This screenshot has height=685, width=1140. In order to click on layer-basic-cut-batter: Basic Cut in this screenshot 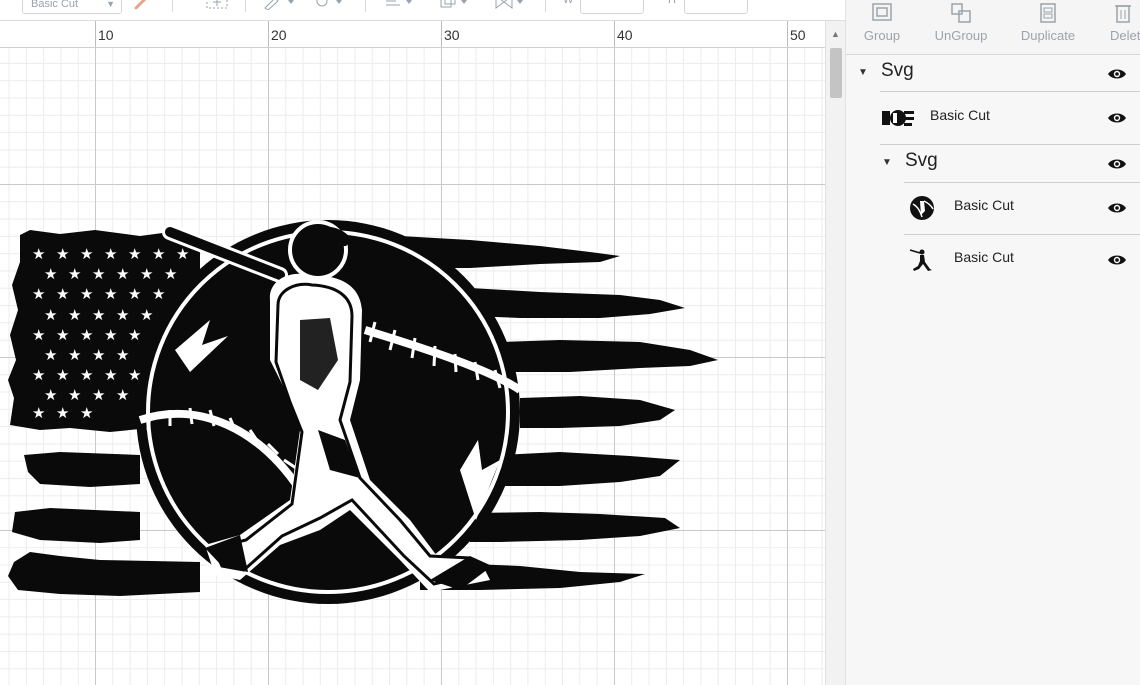, I will do `click(993, 259)`.